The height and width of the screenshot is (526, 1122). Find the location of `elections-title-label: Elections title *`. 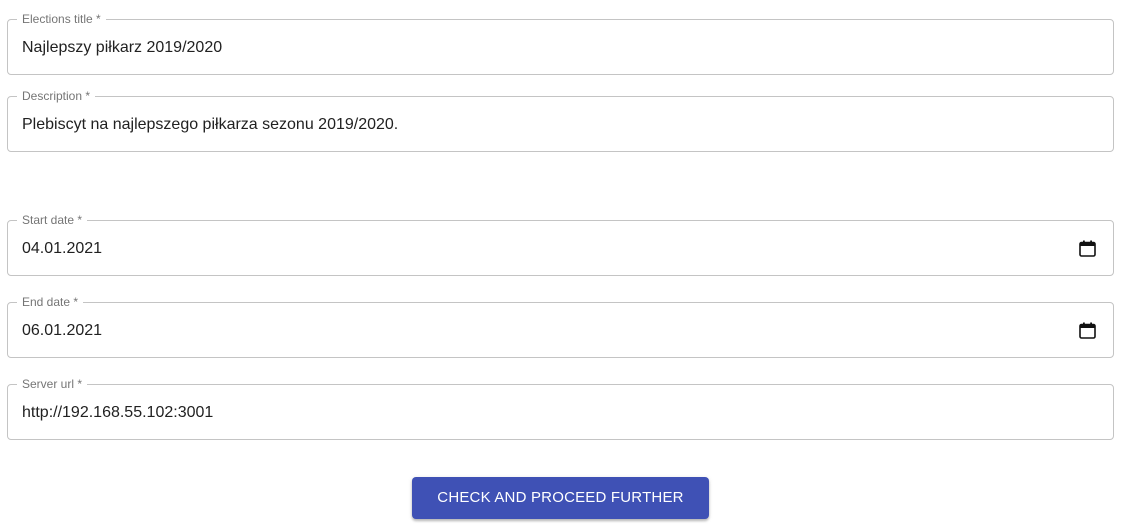

elections-title-label: Elections title * is located at coordinates (61, 19).